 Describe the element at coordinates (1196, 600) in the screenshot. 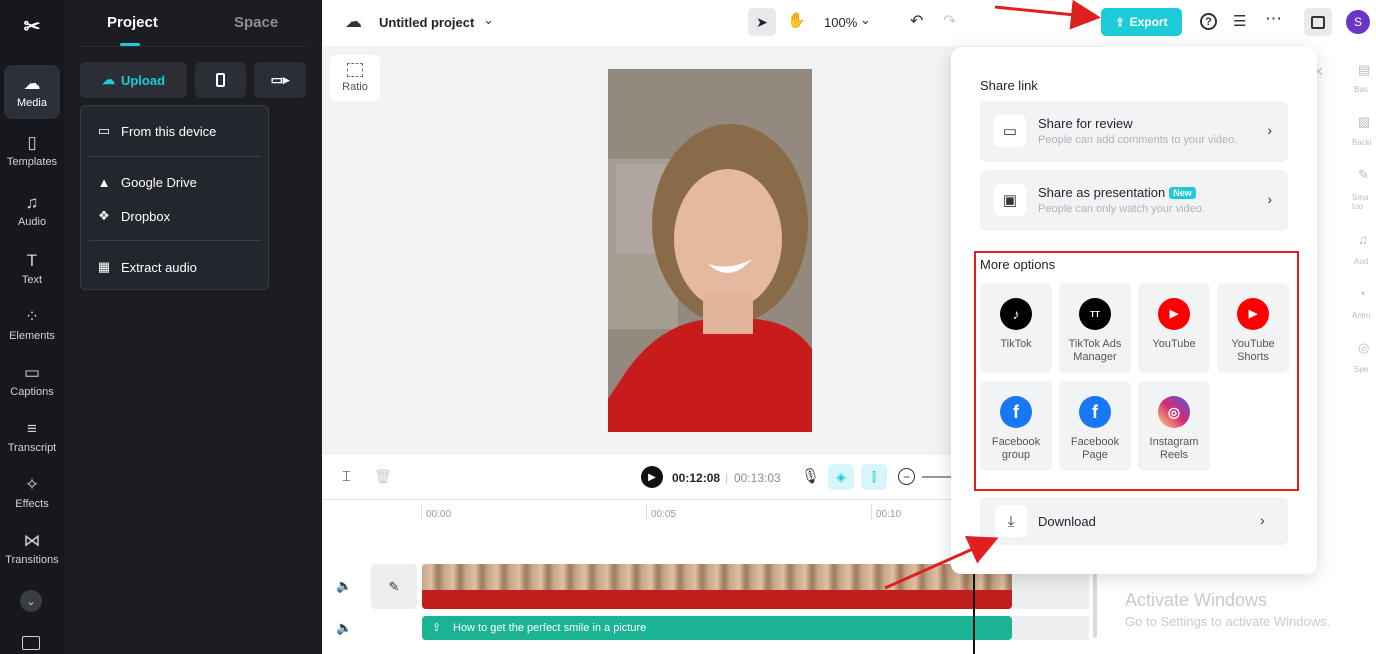

I see `windows-watermark-title: Activate Windows` at that location.